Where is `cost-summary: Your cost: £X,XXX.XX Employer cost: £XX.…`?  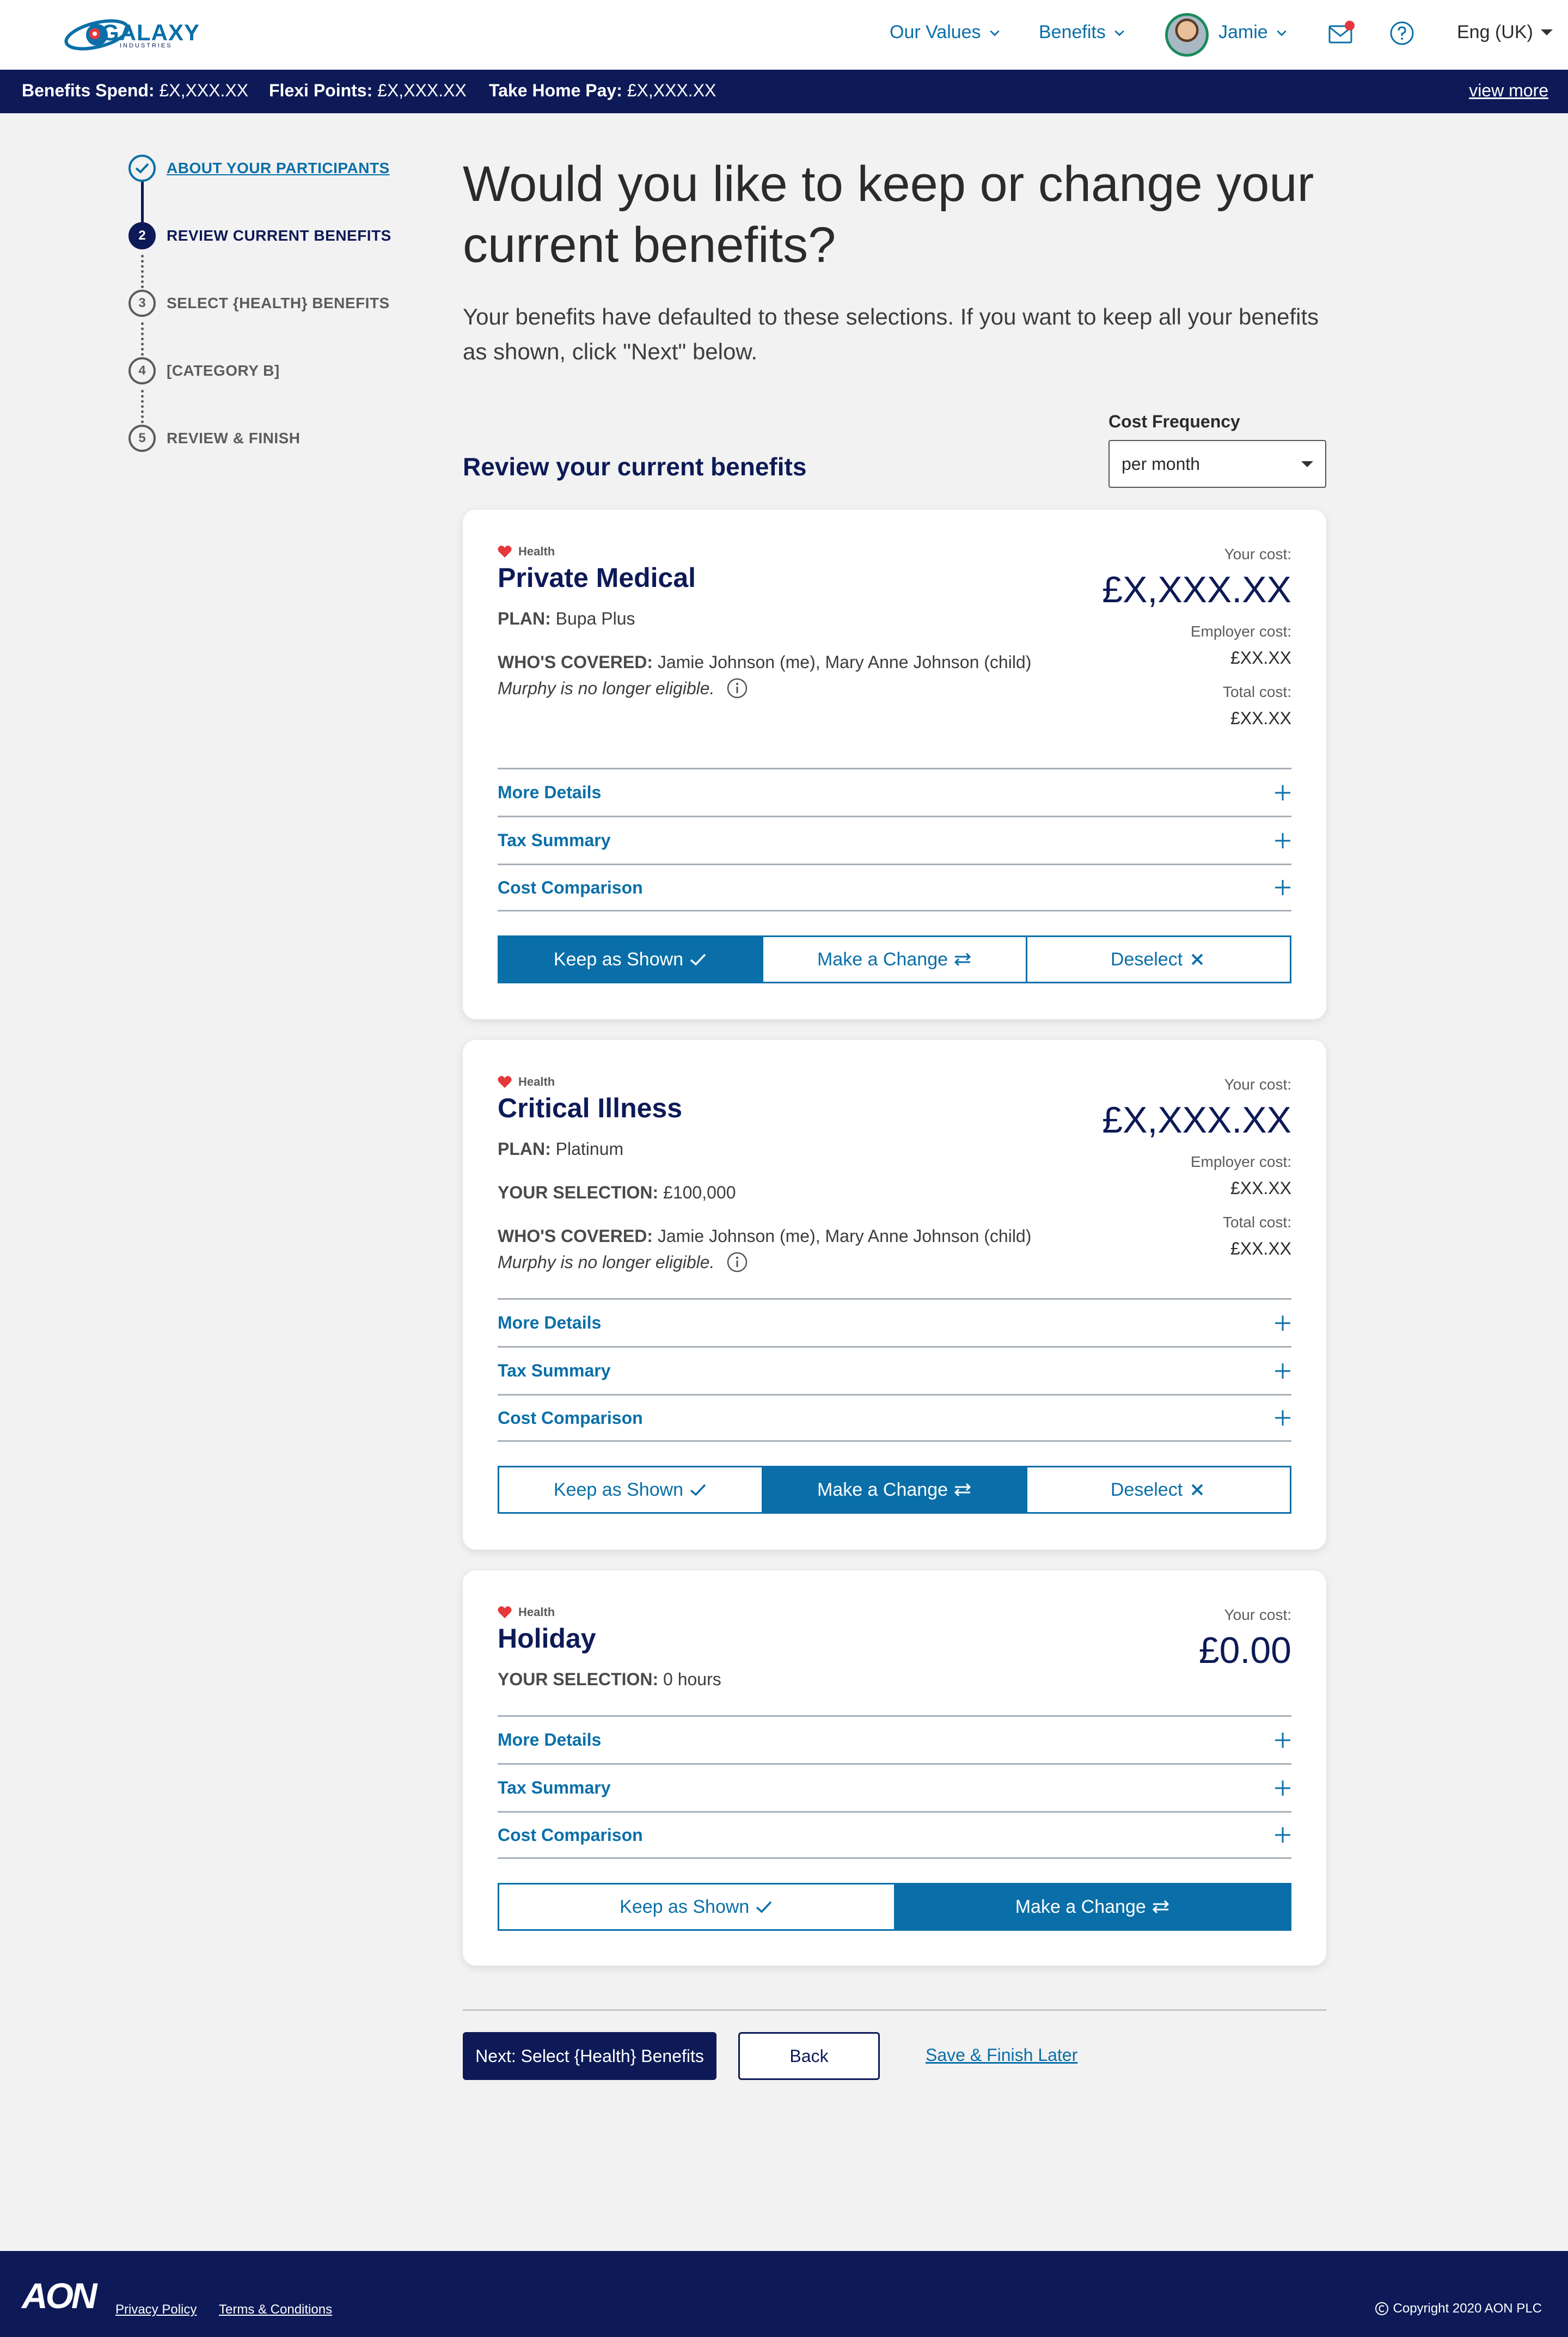
cost-summary: Your cost: £X,XXX.XX Employer cost: £XX.… is located at coordinates (1196, 637).